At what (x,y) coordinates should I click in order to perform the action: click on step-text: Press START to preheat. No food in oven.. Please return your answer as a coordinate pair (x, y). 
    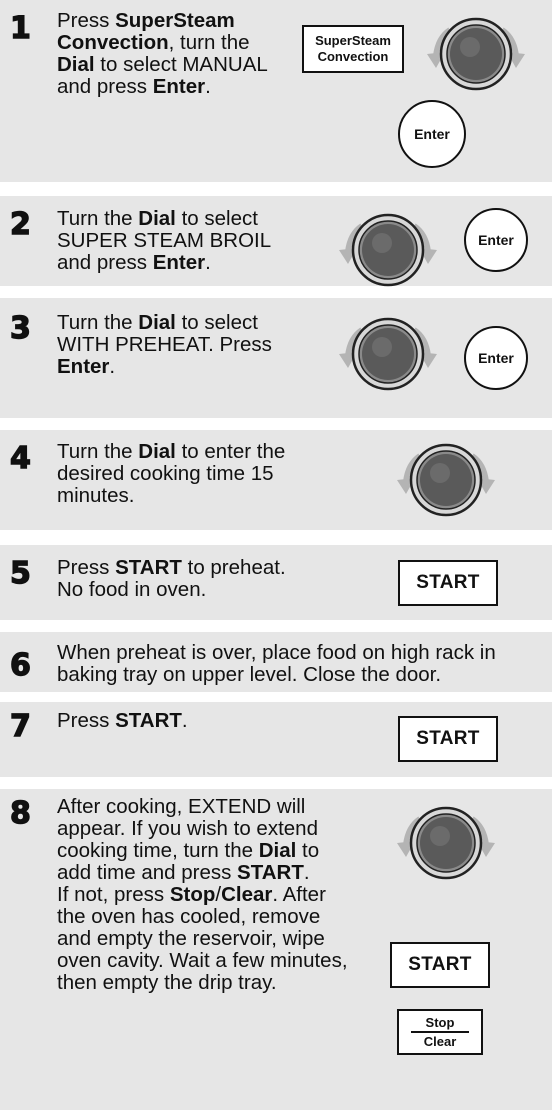
    Looking at the image, I should click on (207, 579).